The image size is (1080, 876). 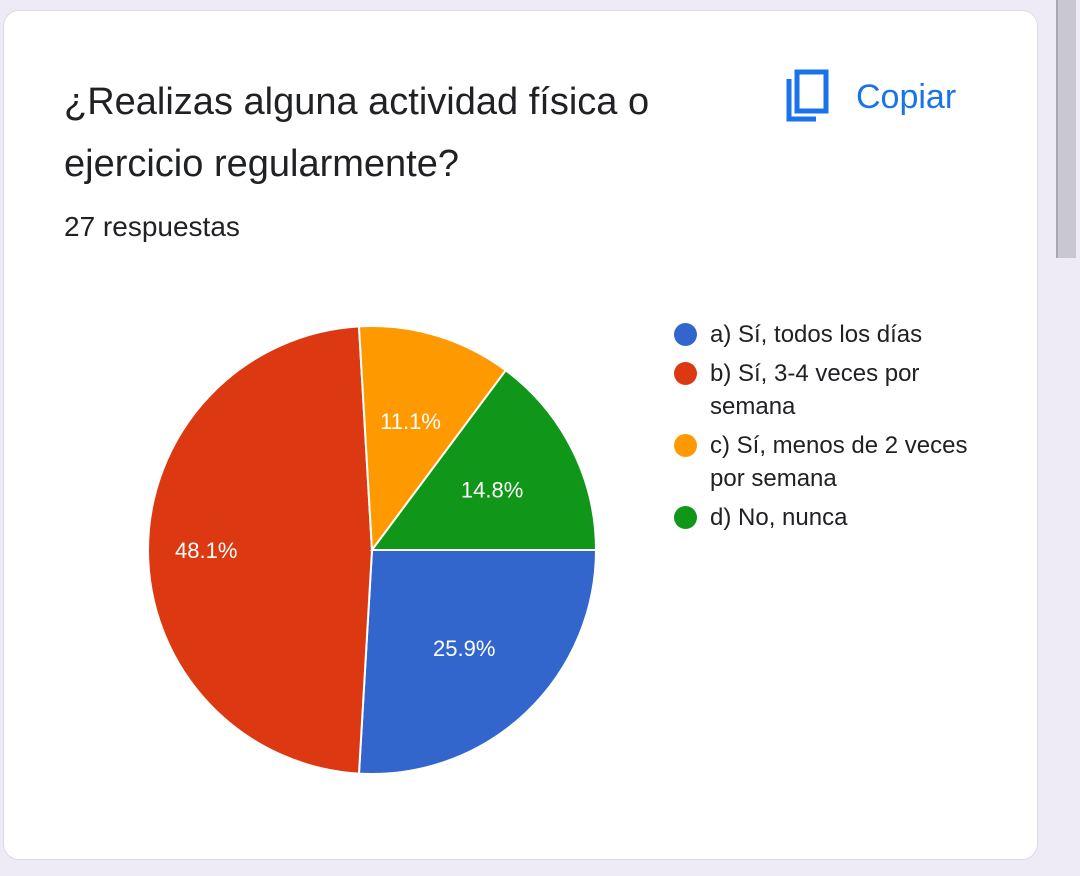 I want to click on legend-item: a) Sí, todos los días, so click(x=822, y=334).